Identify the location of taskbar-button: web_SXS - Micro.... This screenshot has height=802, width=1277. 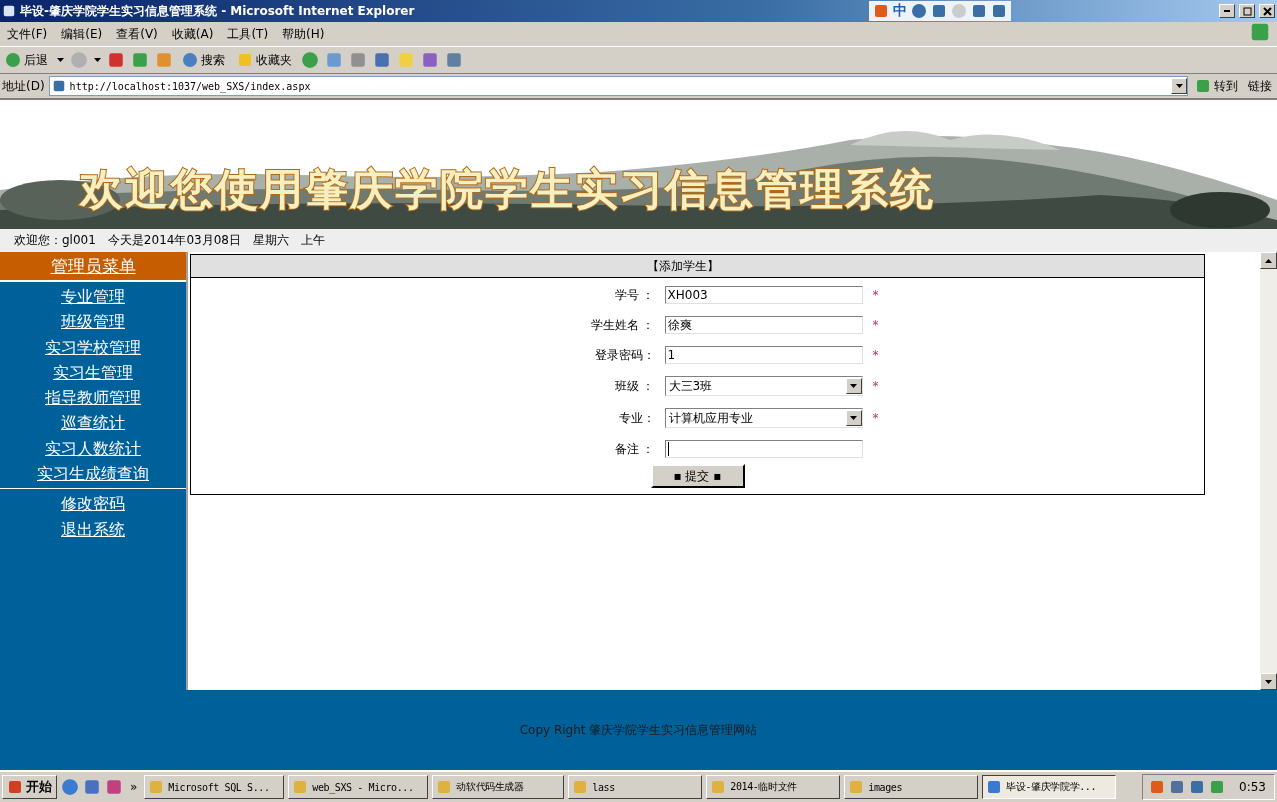
(358, 787).